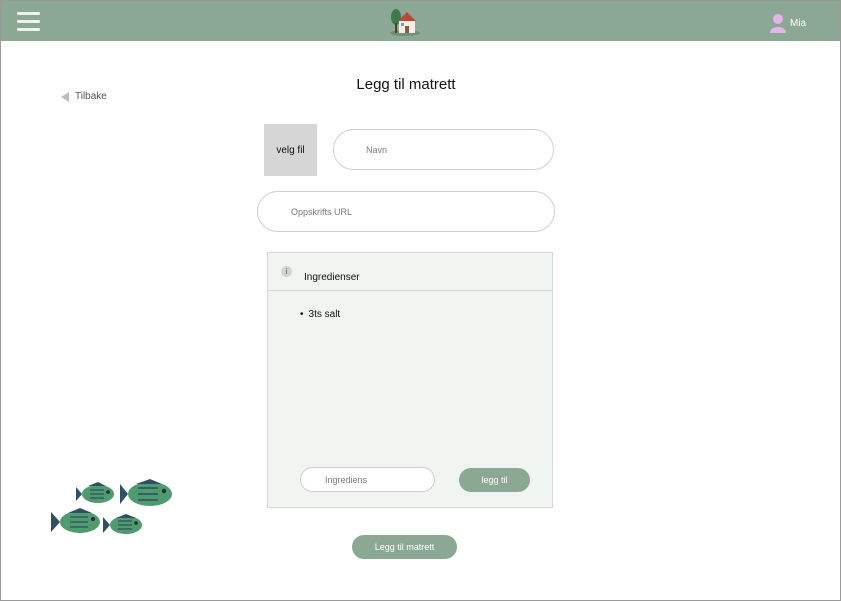 This screenshot has height=601, width=841. What do you see at coordinates (410, 272) in the screenshot?
I see `ingredients-header: i Ingredienser` at bounding box center [410, 272].